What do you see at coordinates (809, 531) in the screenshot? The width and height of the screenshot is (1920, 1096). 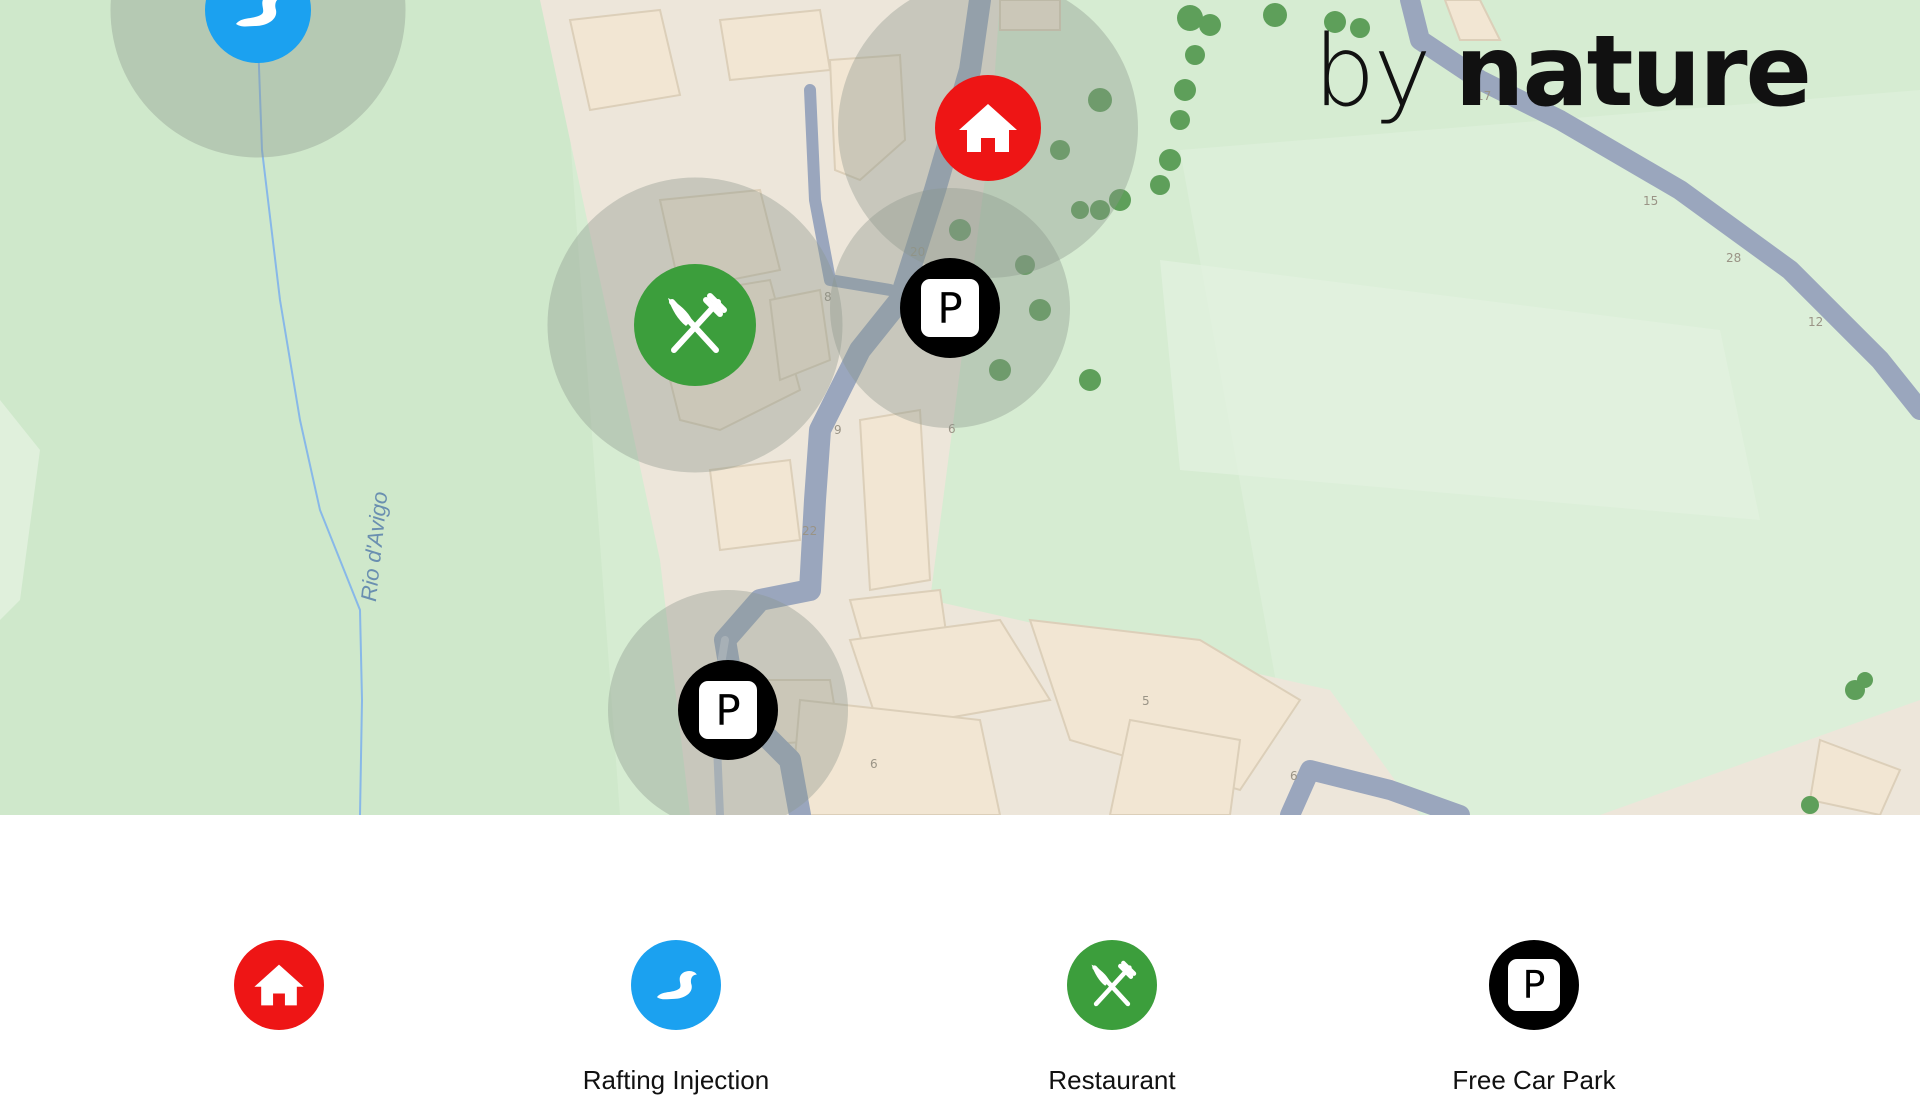 I see `svg-text: 22` at bounding box center [809, 531].